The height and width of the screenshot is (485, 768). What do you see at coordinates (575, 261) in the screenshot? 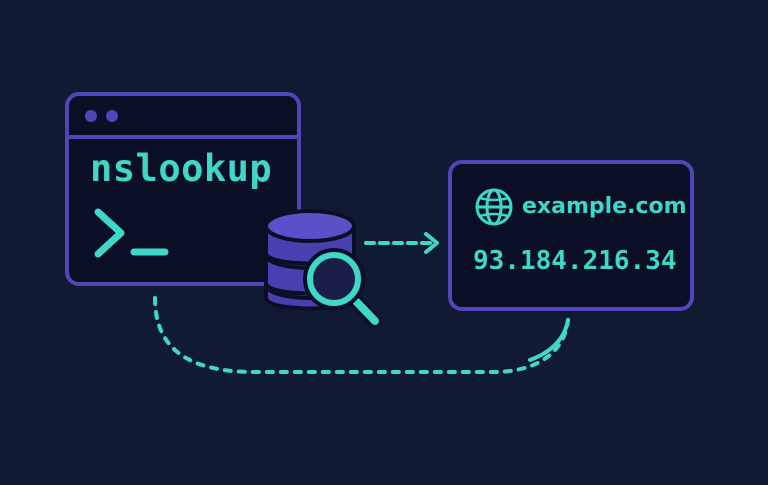
I see `ip-address-text: 93.184.216.34` at bounding box center [575, 261].